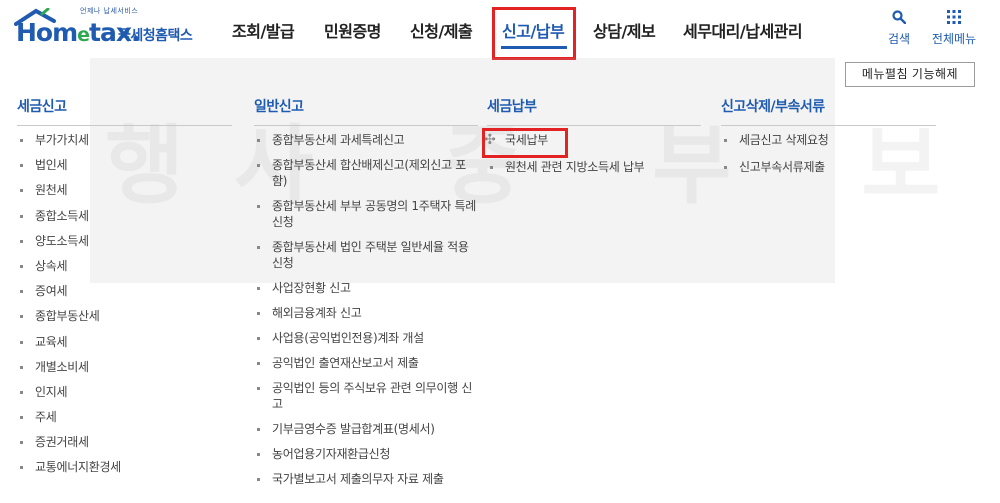 Image resolution: width=1000 pixels, height=503 pixels. What do you see at coordinates (124, 266) in the screenshot?
I see `menu-item: 상속세` at bounding box center [124, 266].